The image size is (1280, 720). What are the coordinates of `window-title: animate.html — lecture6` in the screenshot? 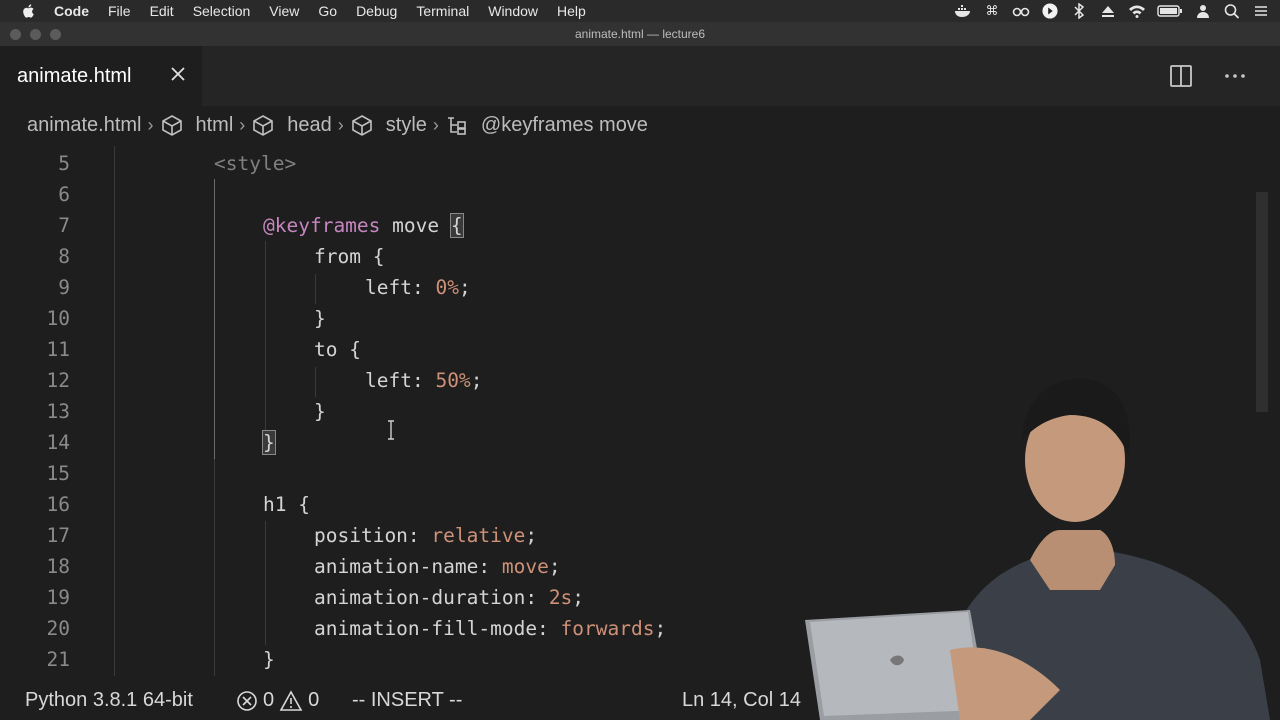 It's located at (640, 34).